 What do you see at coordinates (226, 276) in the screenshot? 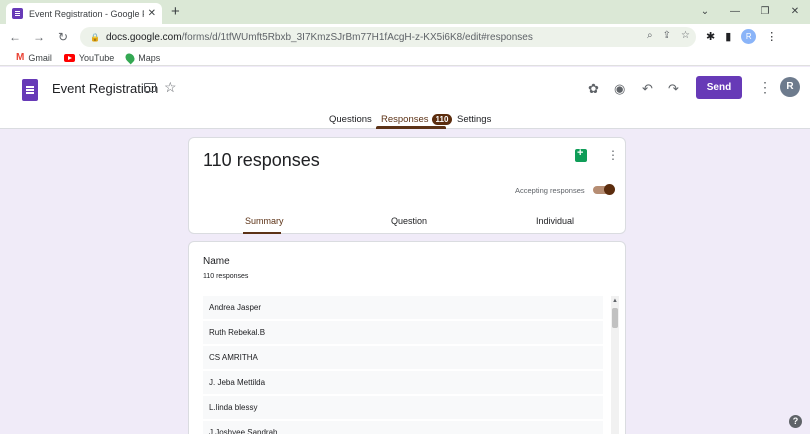
I see `question-response-count: 110 responses` at bounding box center [226, 276].